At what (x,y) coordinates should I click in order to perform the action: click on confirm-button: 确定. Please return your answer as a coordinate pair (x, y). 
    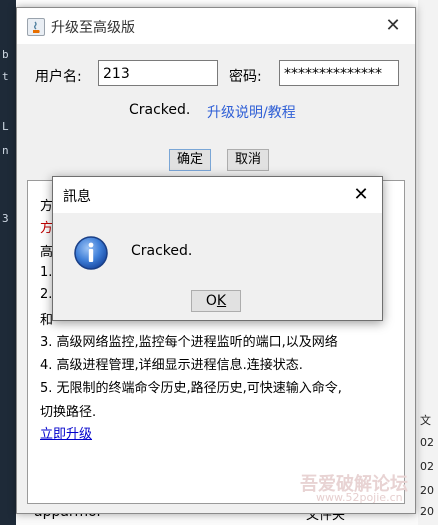
    Looking at the image, I should click on (190, 160).